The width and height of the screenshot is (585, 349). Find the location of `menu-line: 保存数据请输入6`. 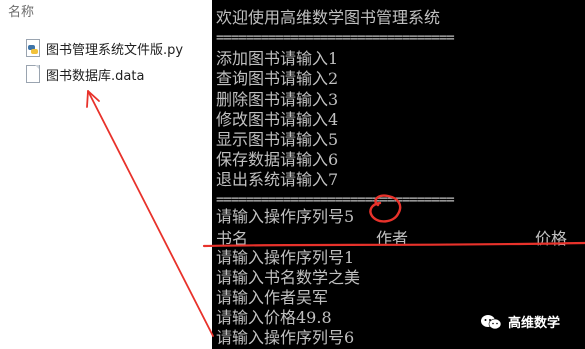

menu-line: 保存数据请输入6 is located at coordinates (277, 159).